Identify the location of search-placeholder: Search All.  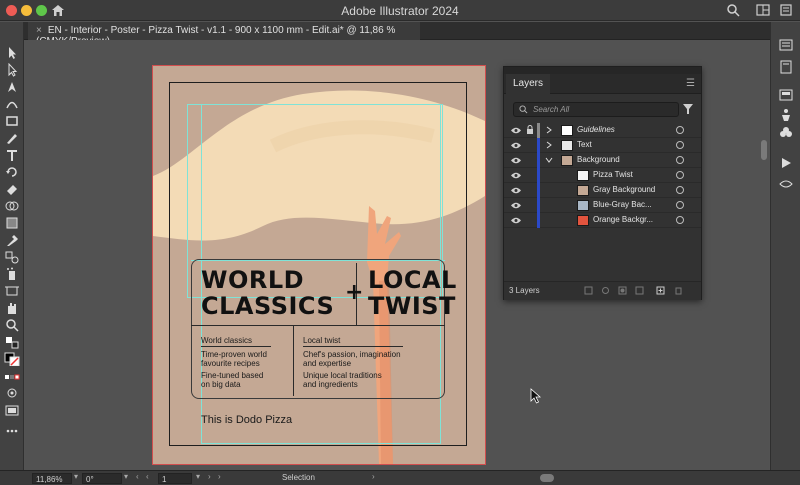
(551, 109).